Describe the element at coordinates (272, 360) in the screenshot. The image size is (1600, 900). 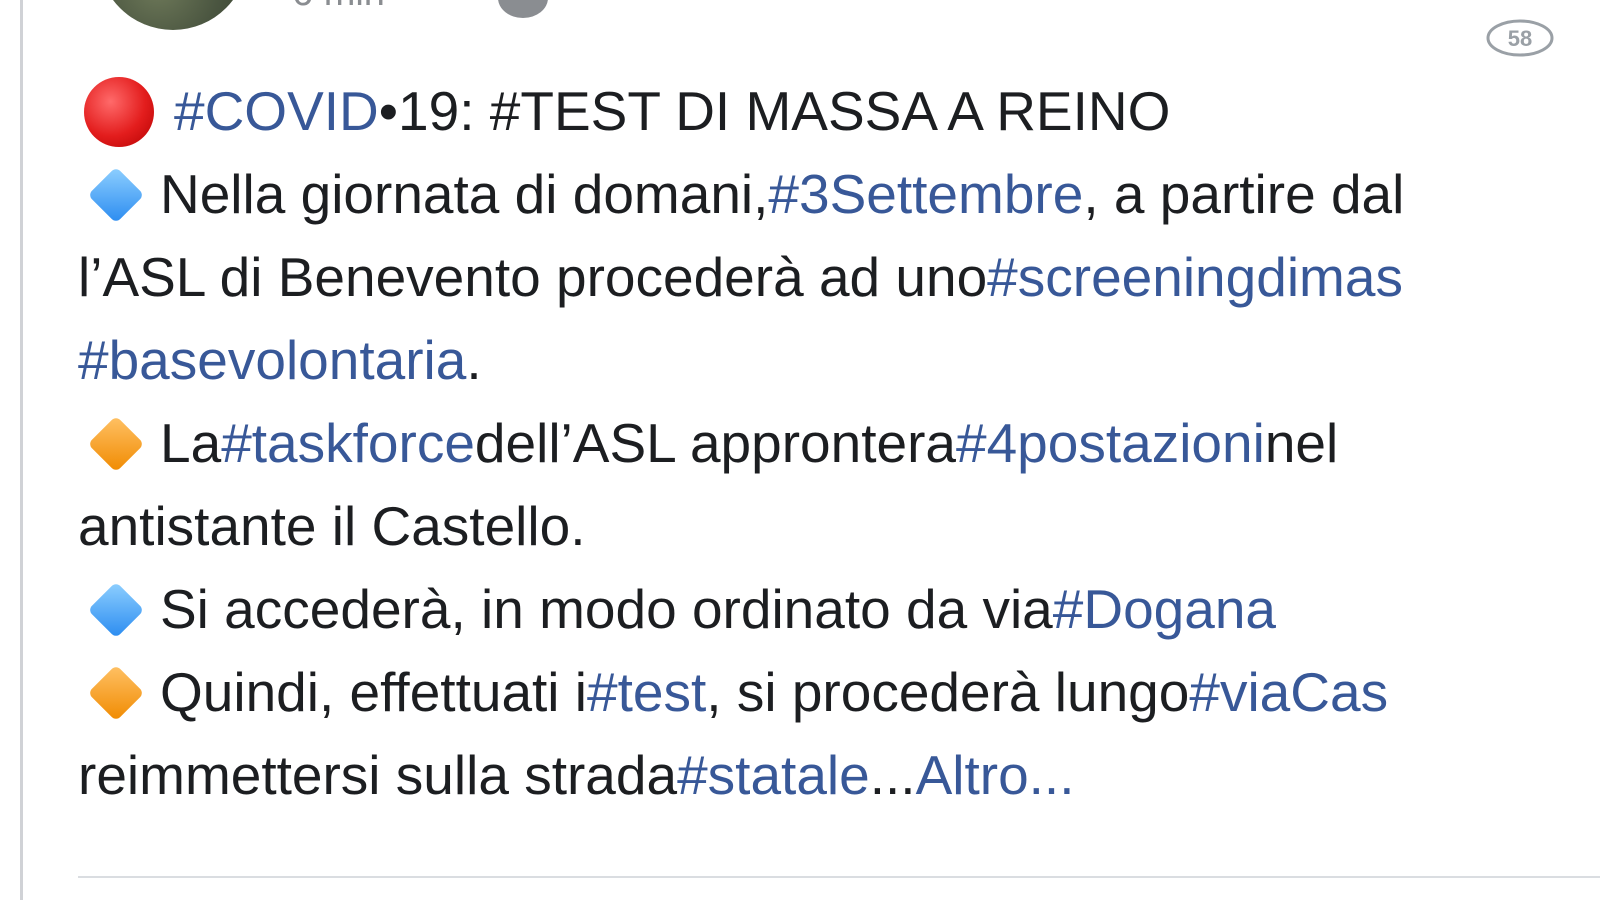
I see `hashtag-basevolontaria: #basevolontaria` at that location.